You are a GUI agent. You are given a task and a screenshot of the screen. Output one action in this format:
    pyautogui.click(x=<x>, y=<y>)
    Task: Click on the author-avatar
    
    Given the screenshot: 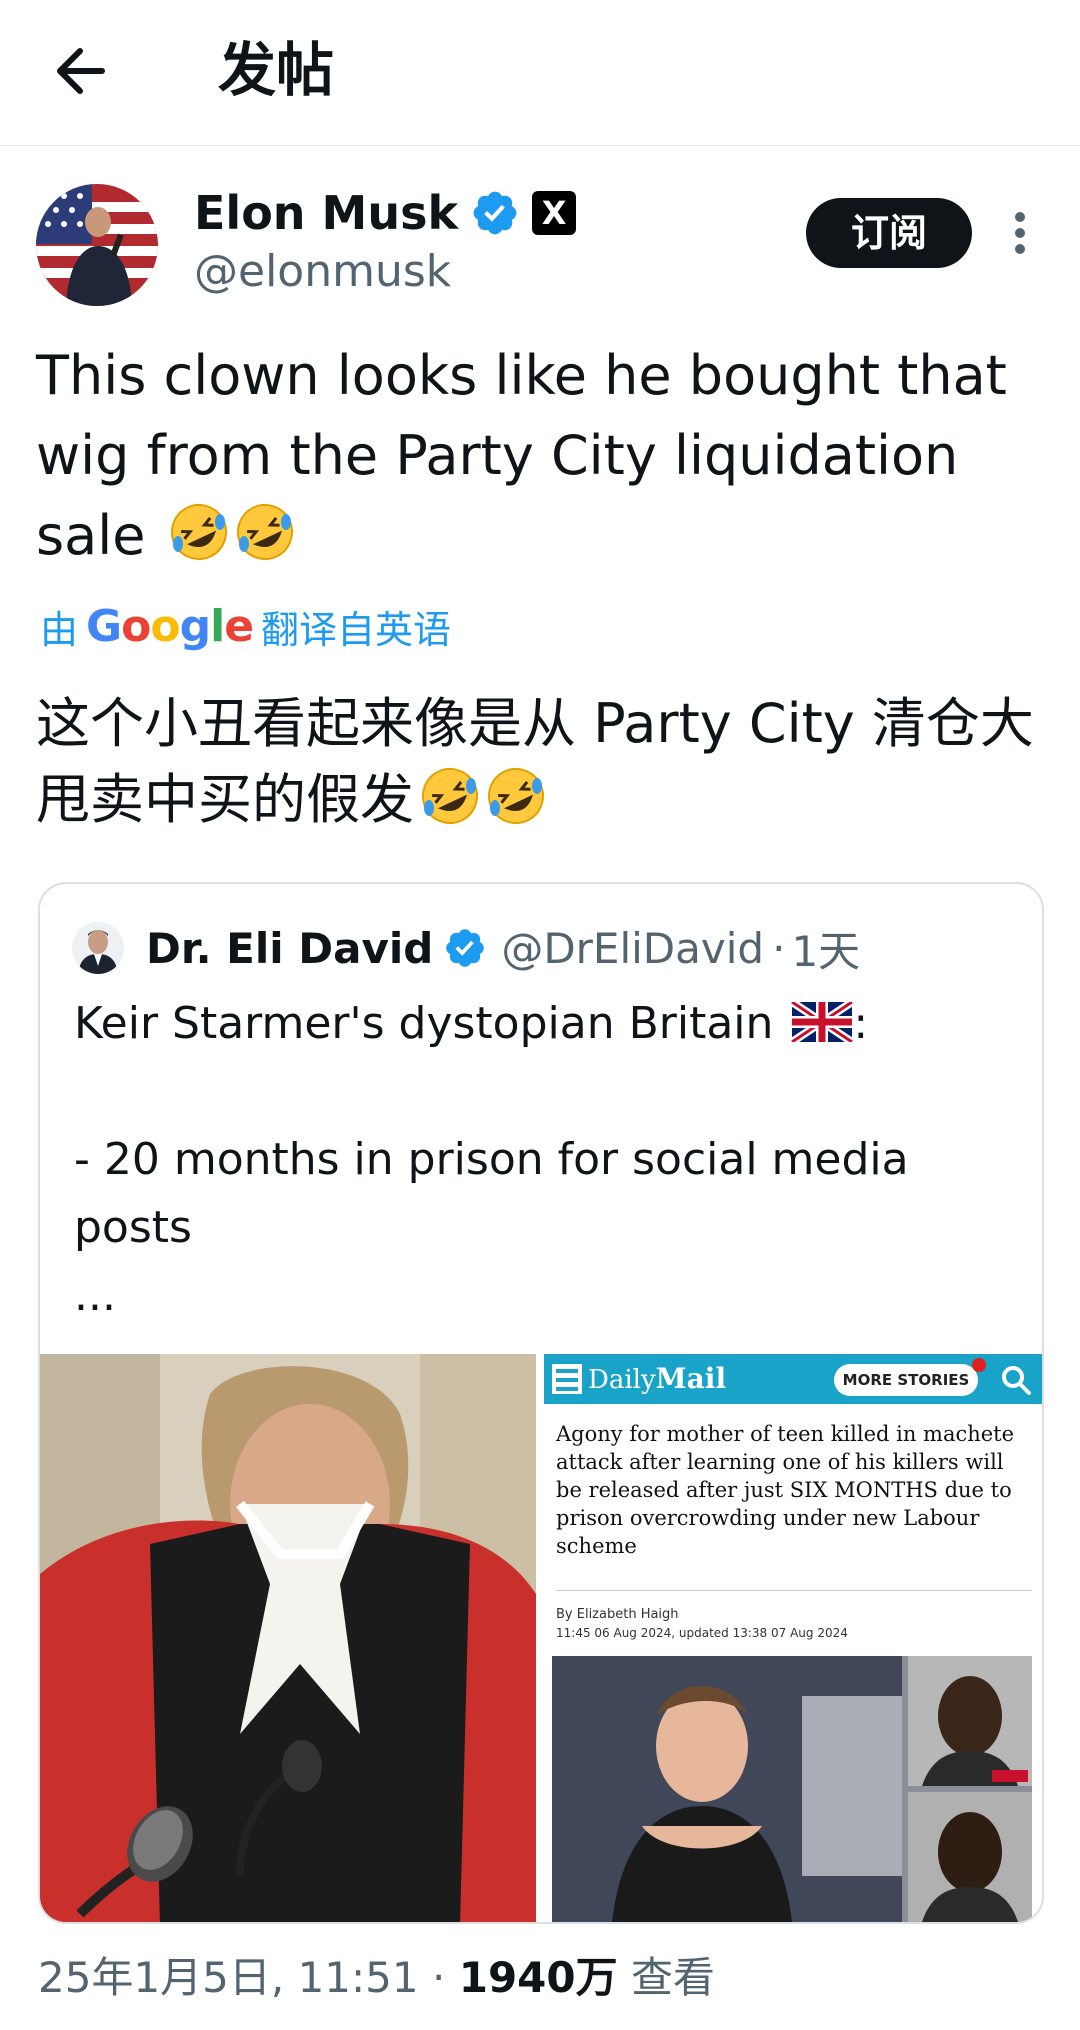 What is the action you would take?
    pyautogui.click(x=97, y=245)
    